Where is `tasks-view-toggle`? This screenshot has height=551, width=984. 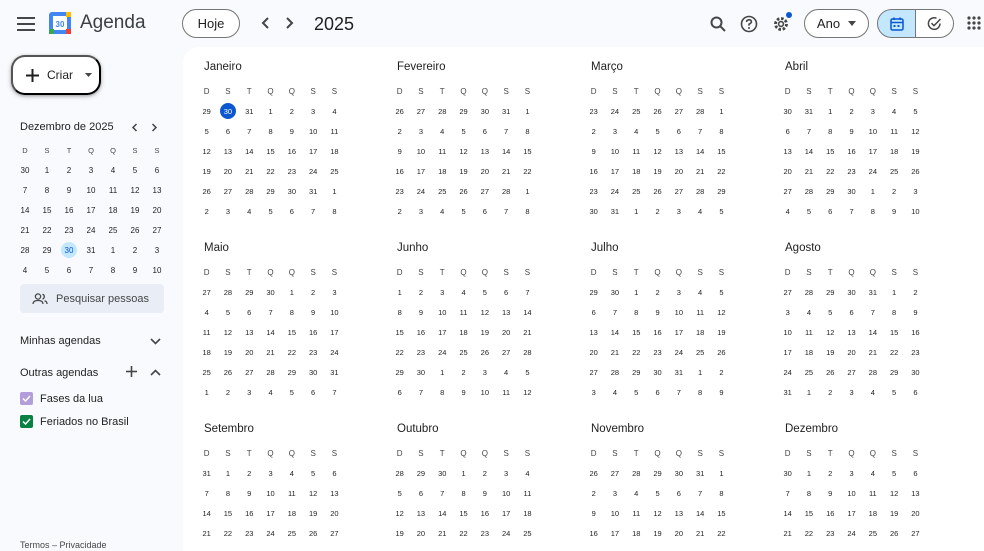
tasks-view-toggle is located at coordinates (934, 23).